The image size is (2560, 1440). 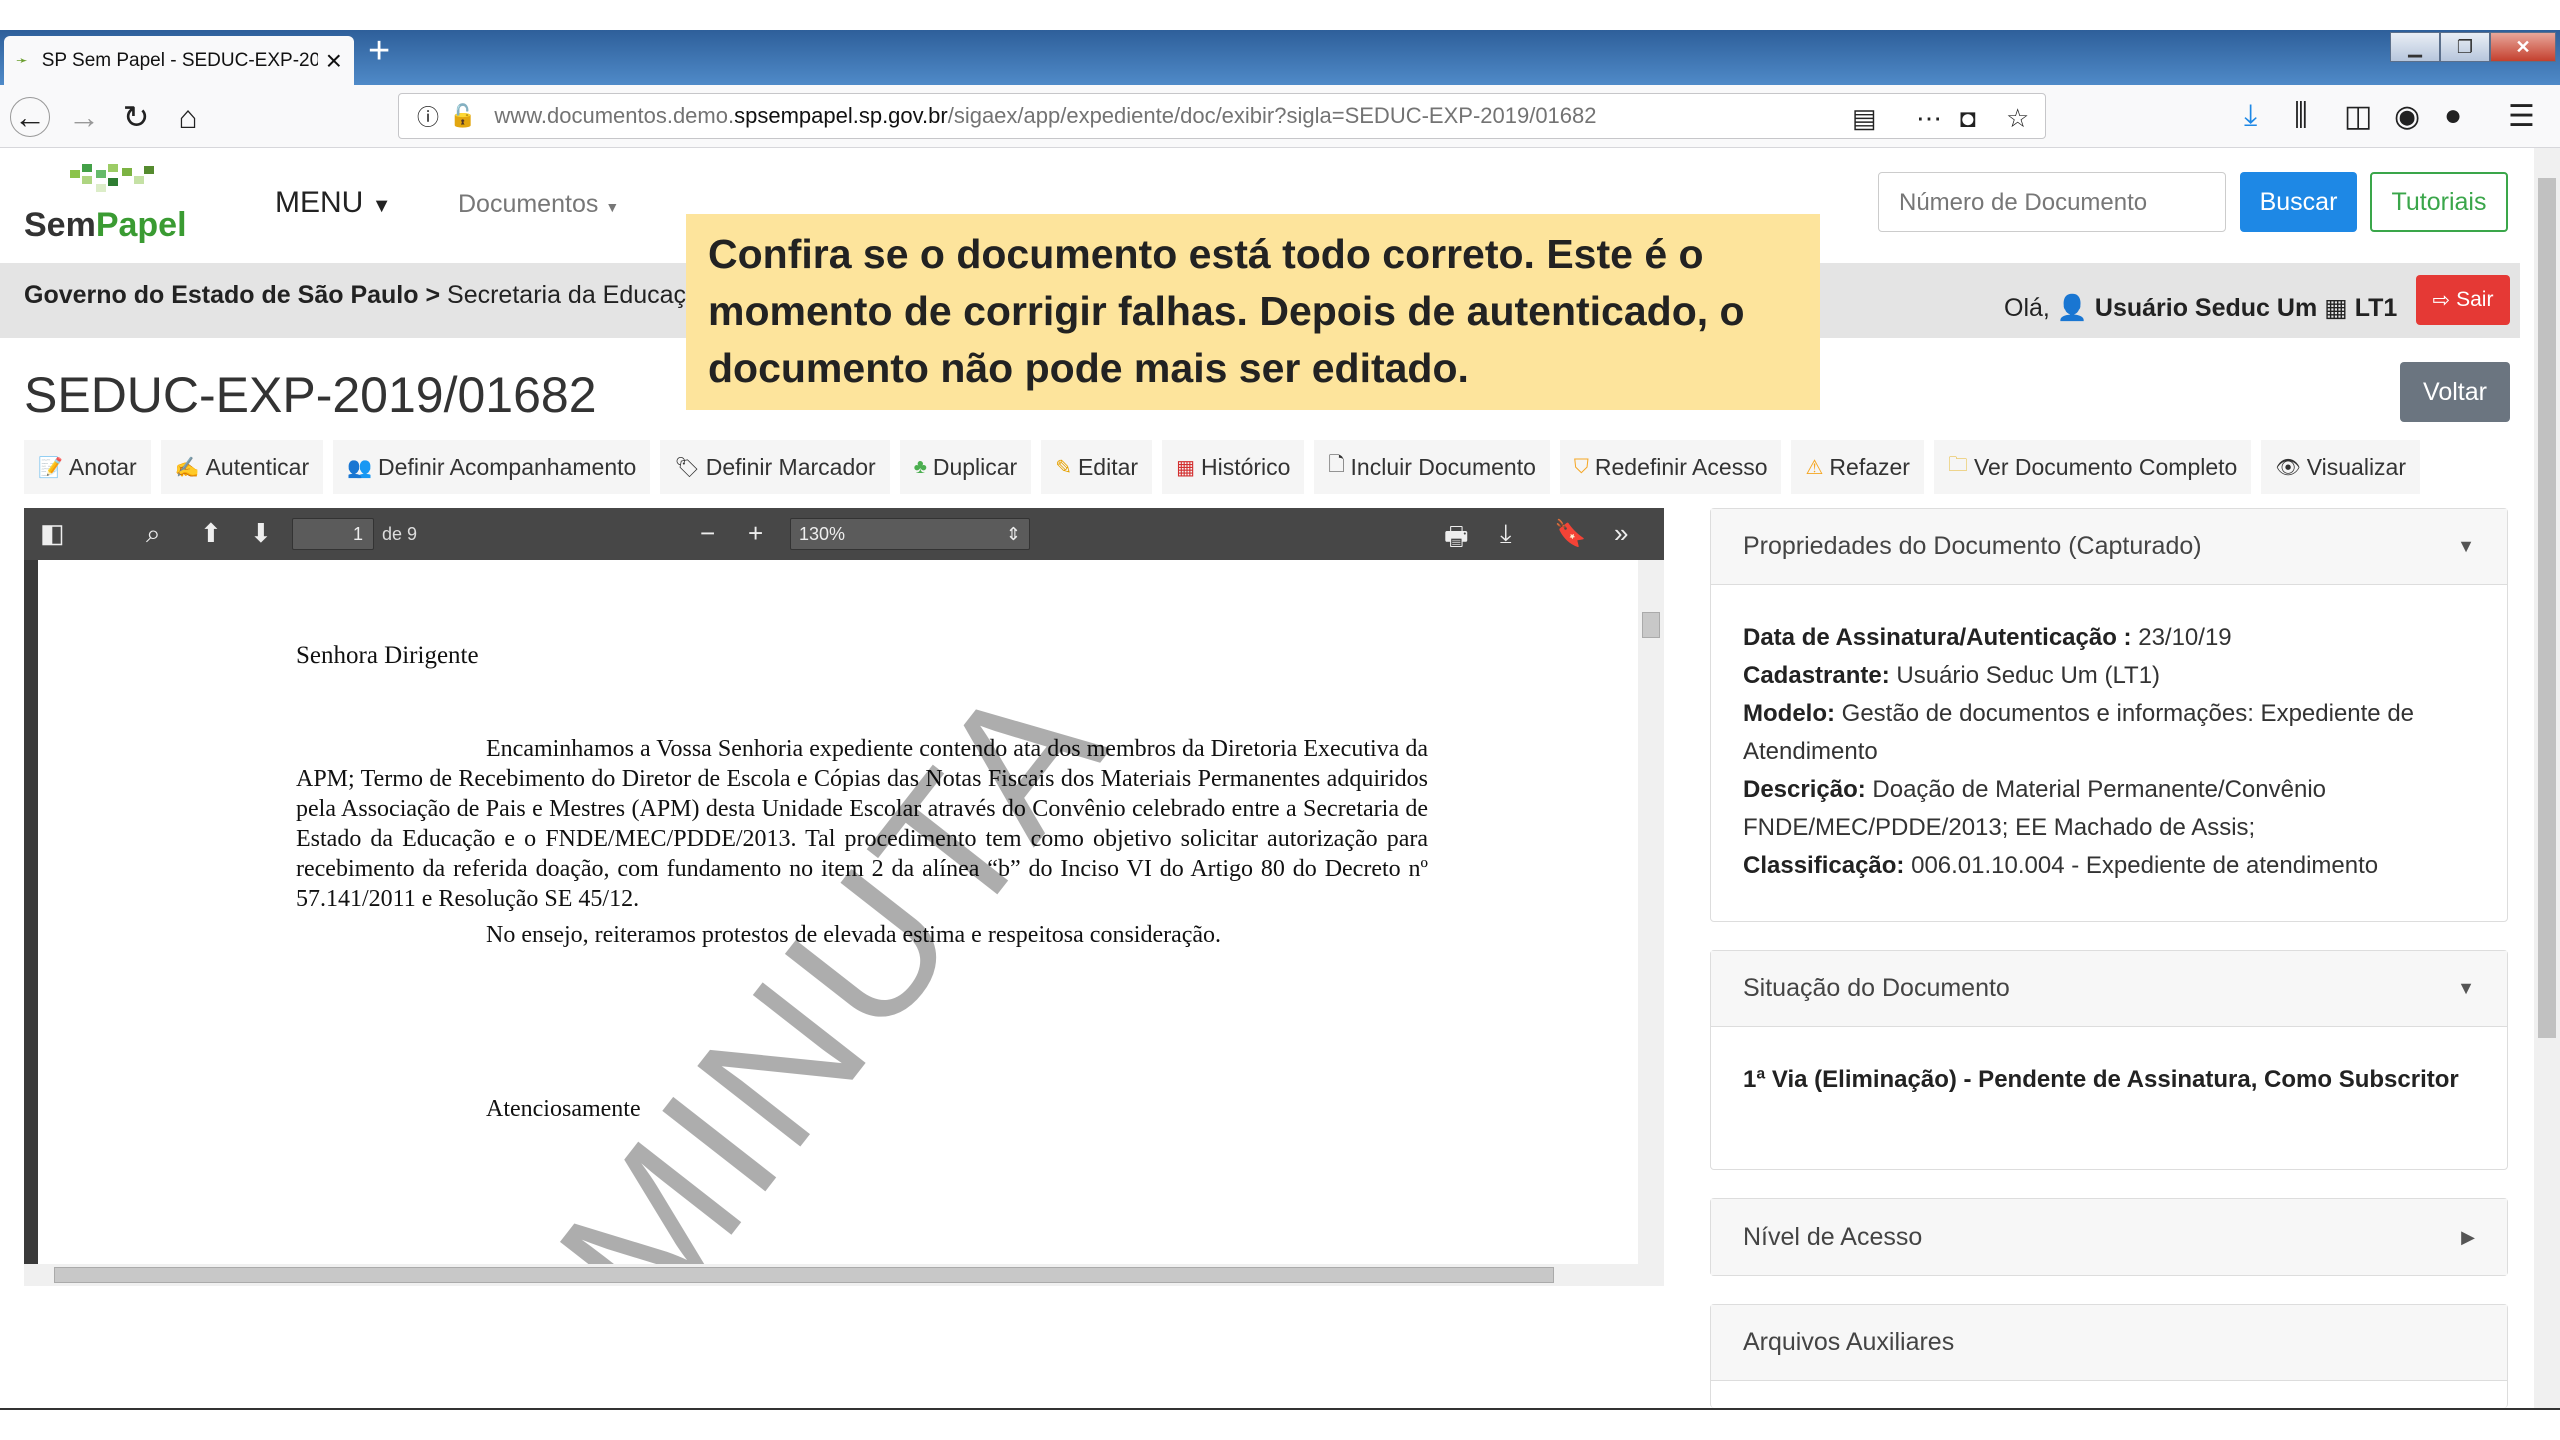 I want to click on previous-page-icon: ⬆, so click(x=211, y=533).